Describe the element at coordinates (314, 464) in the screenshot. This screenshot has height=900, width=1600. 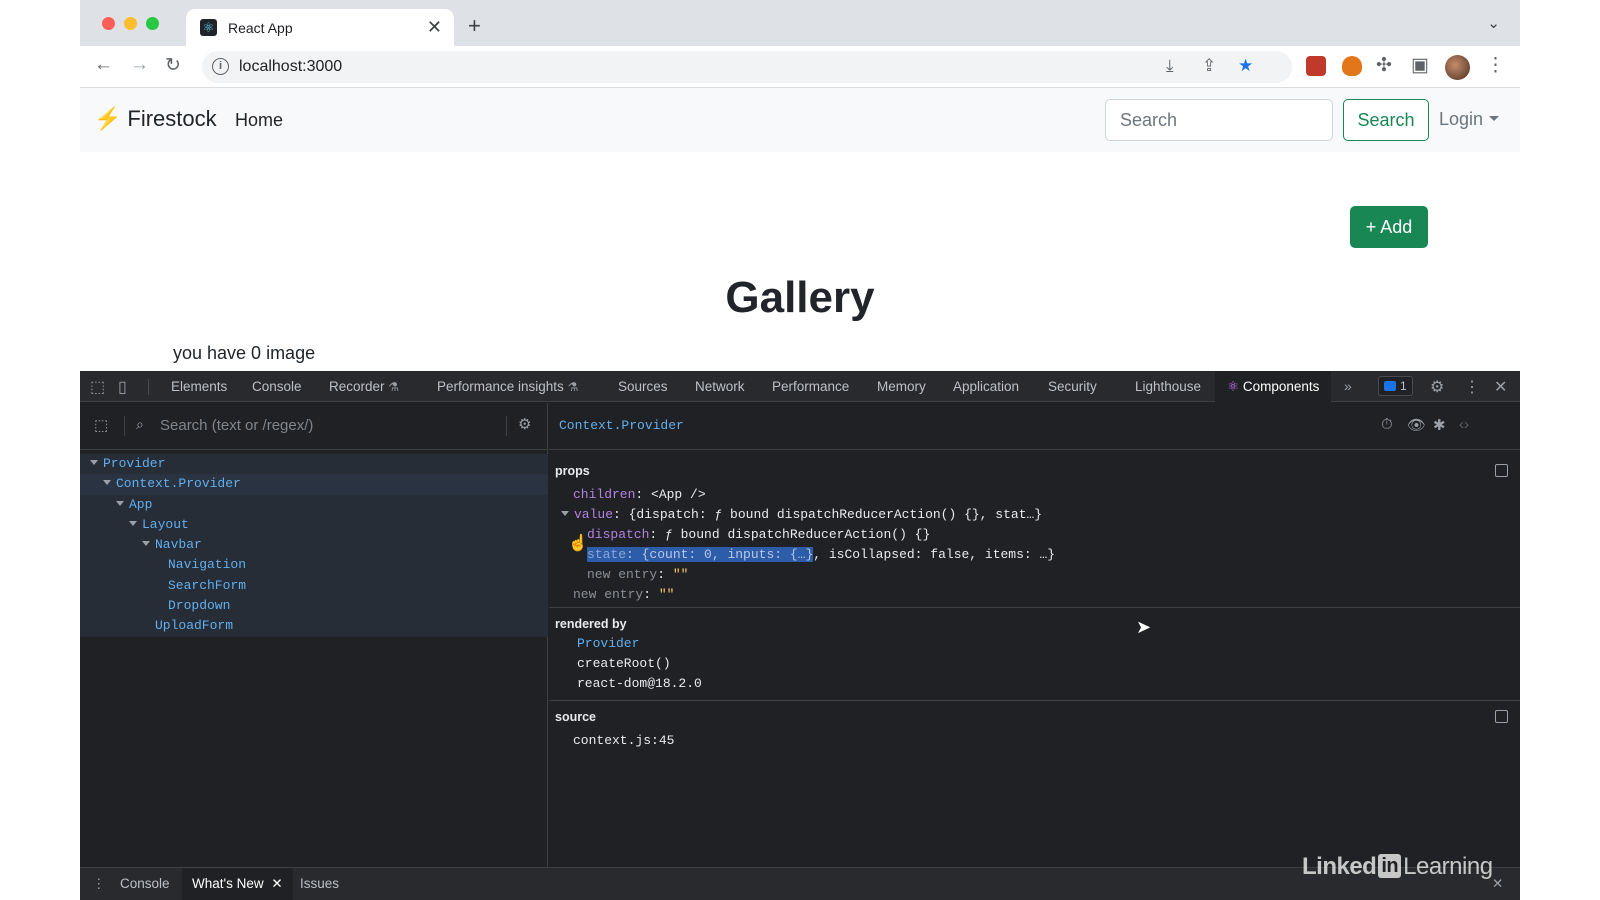
I see `tree-item-provider: Provider` at that location.